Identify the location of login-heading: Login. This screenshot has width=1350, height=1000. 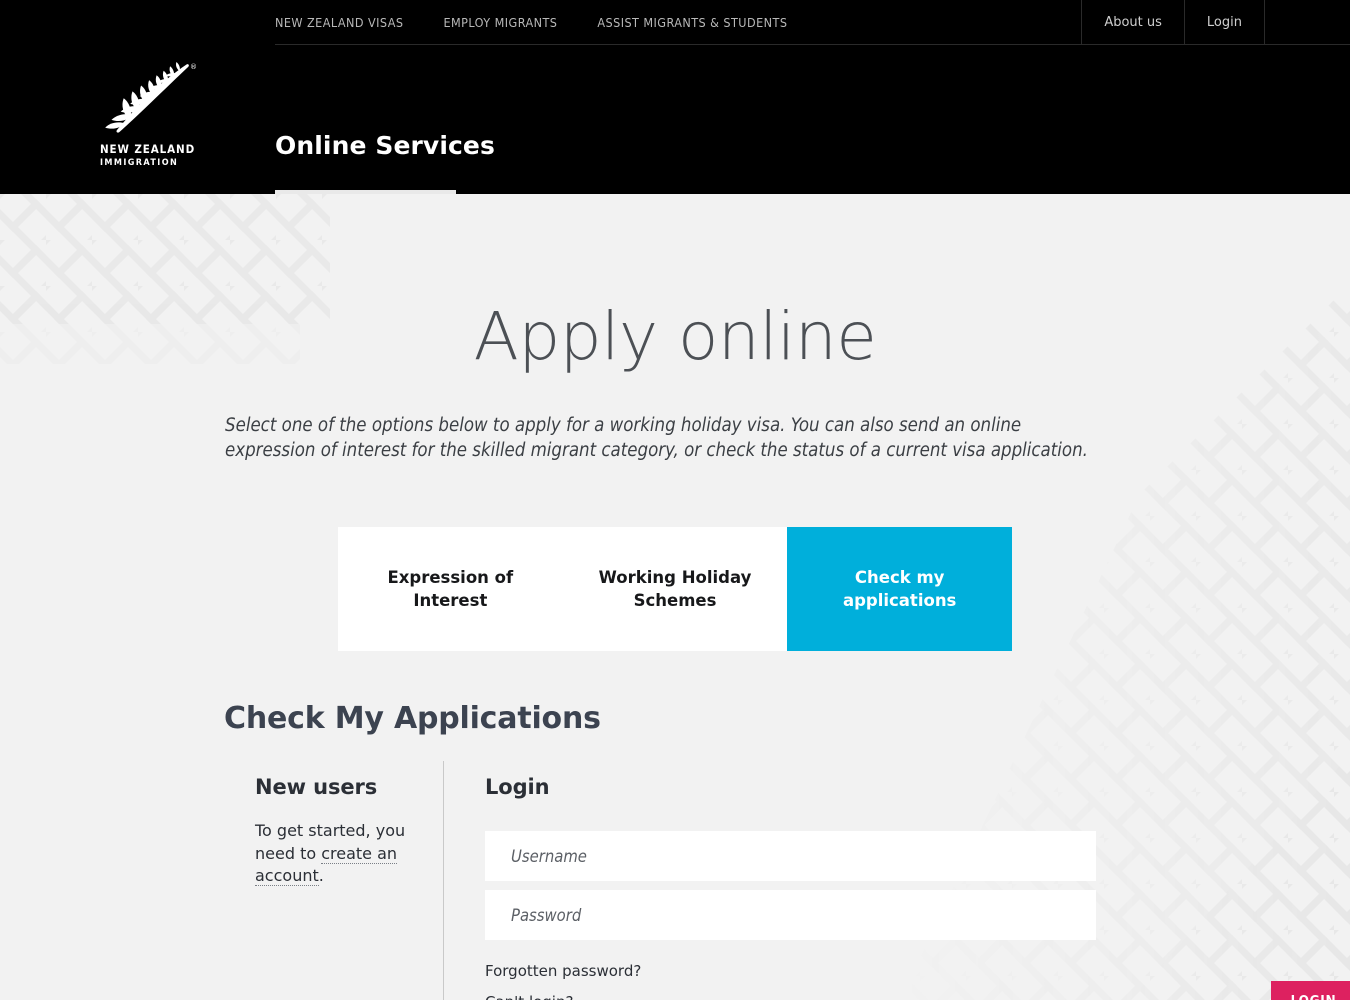
(517, 787).